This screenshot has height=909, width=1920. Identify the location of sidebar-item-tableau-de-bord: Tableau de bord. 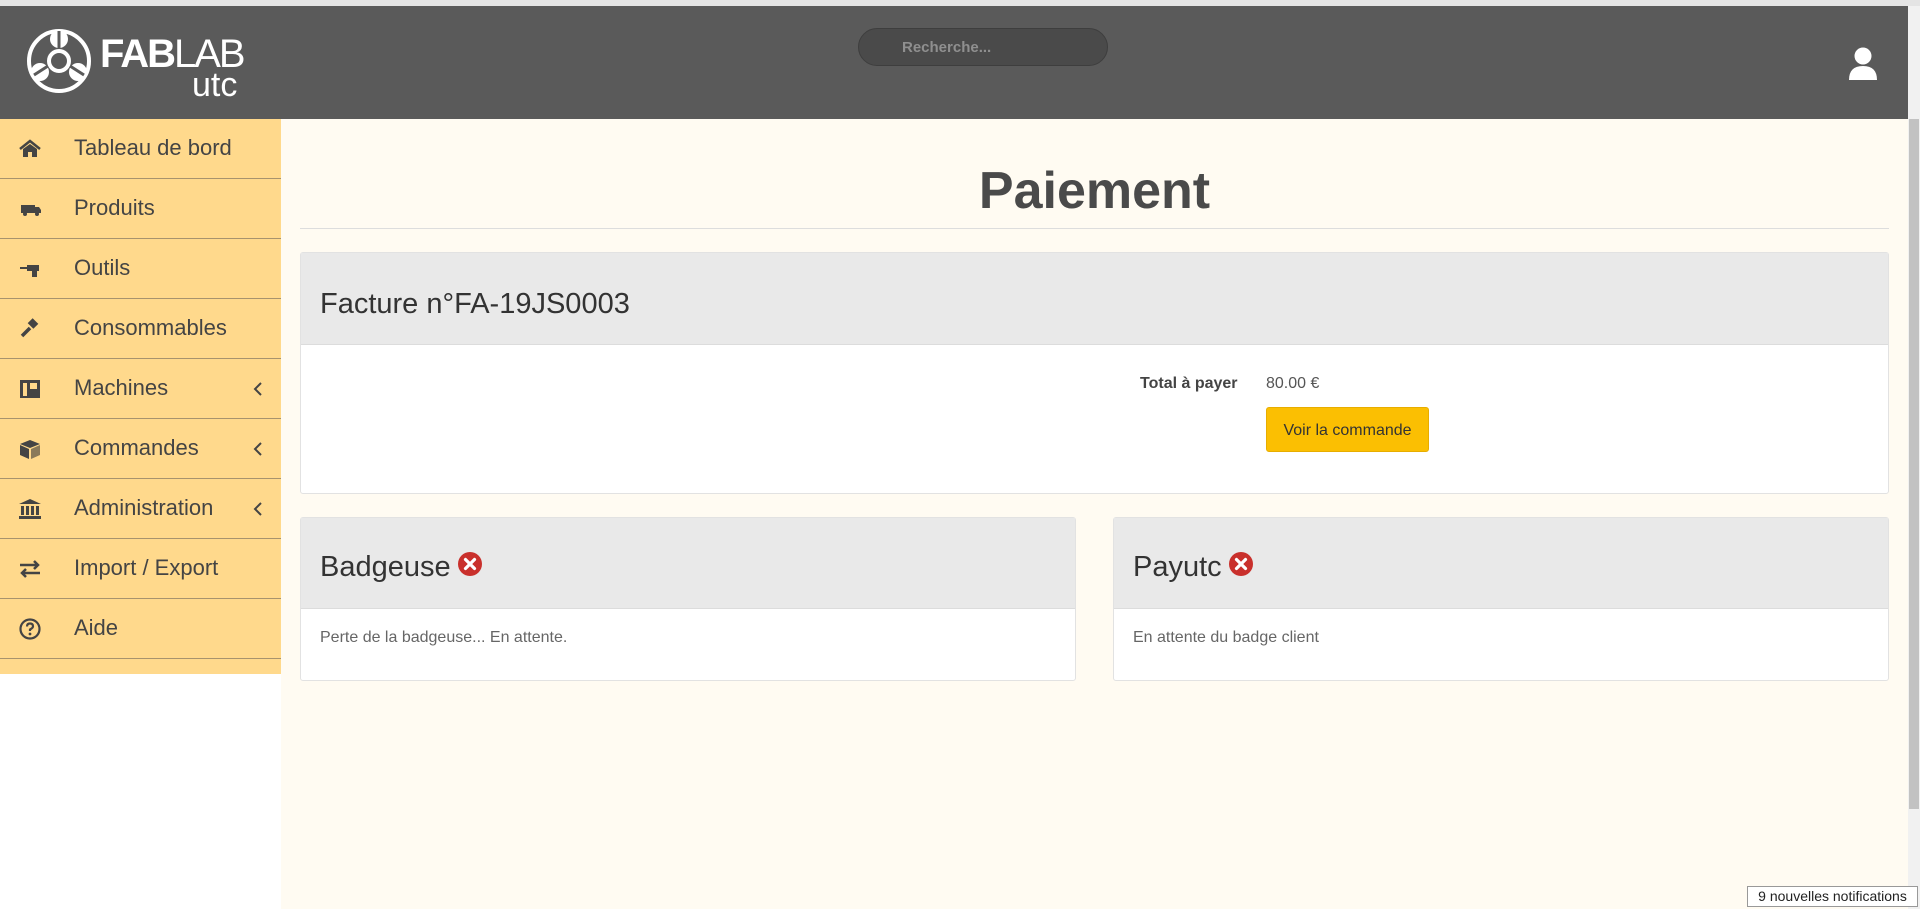
(140, 149).